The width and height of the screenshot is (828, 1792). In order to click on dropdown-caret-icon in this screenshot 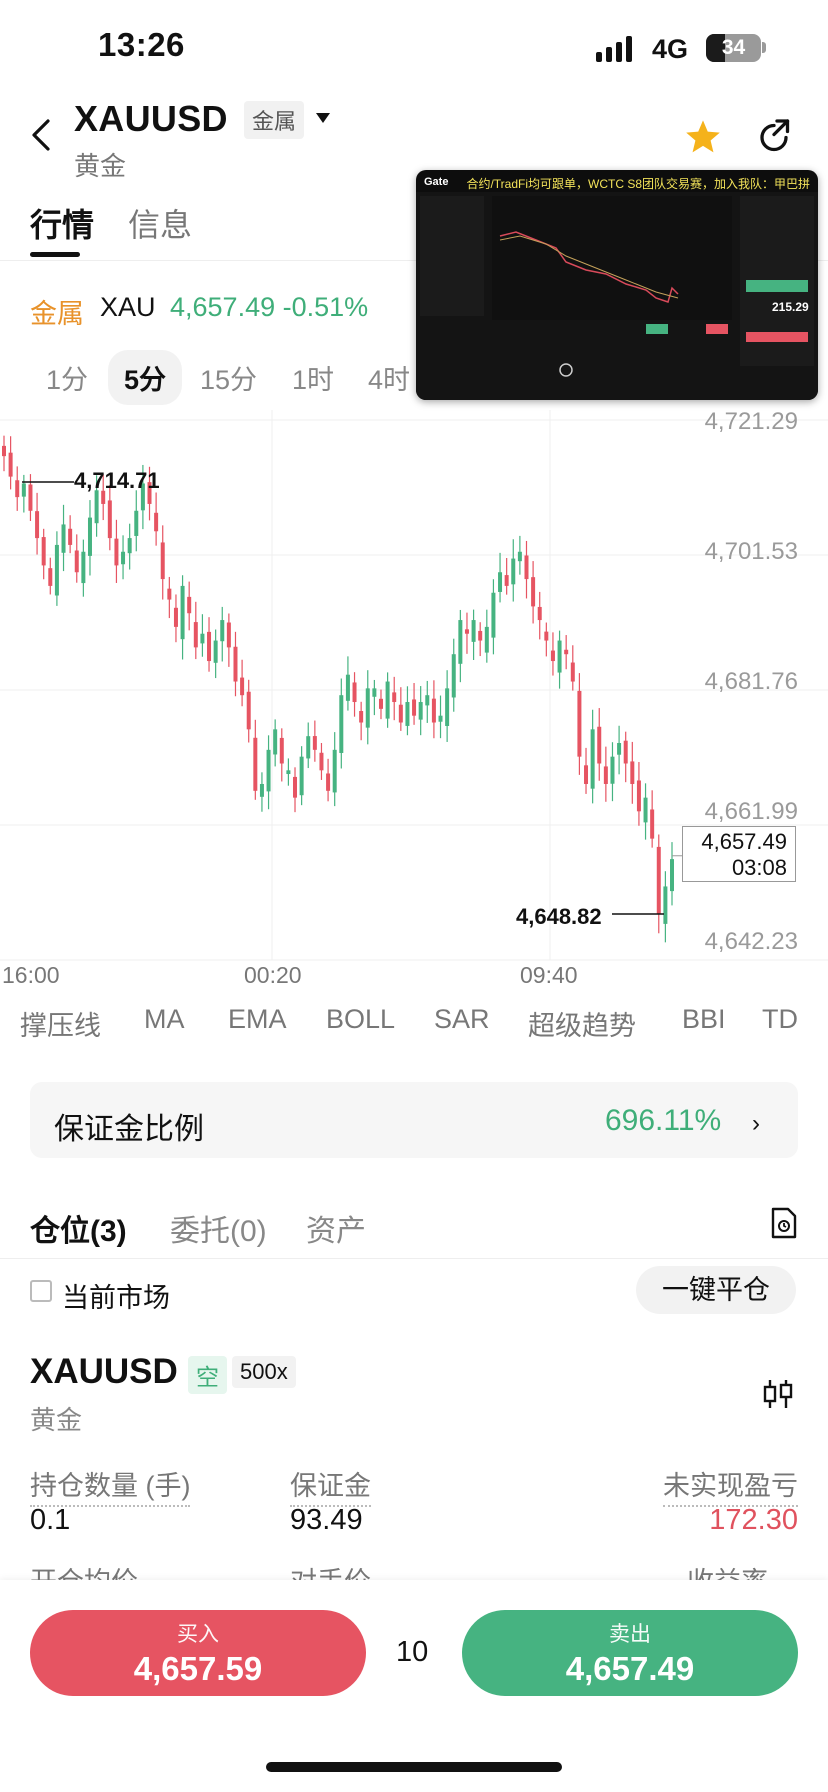, I will do `click(323, 118)`.